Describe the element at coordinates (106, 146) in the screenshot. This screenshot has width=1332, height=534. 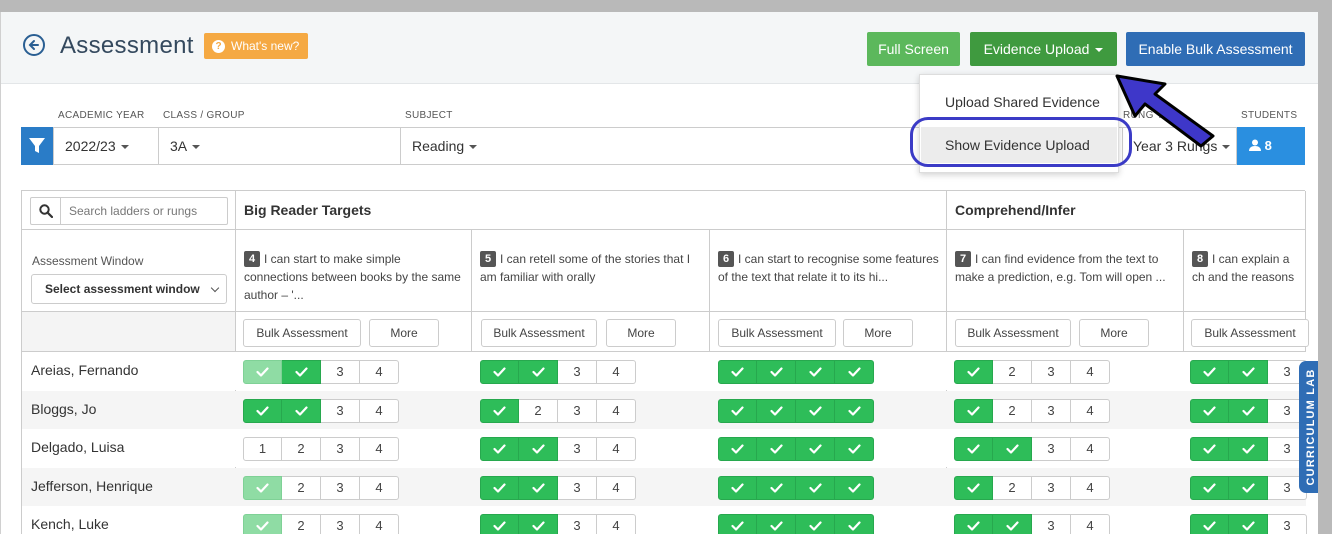
I see `academic-year-select: 2022/23` at that location.